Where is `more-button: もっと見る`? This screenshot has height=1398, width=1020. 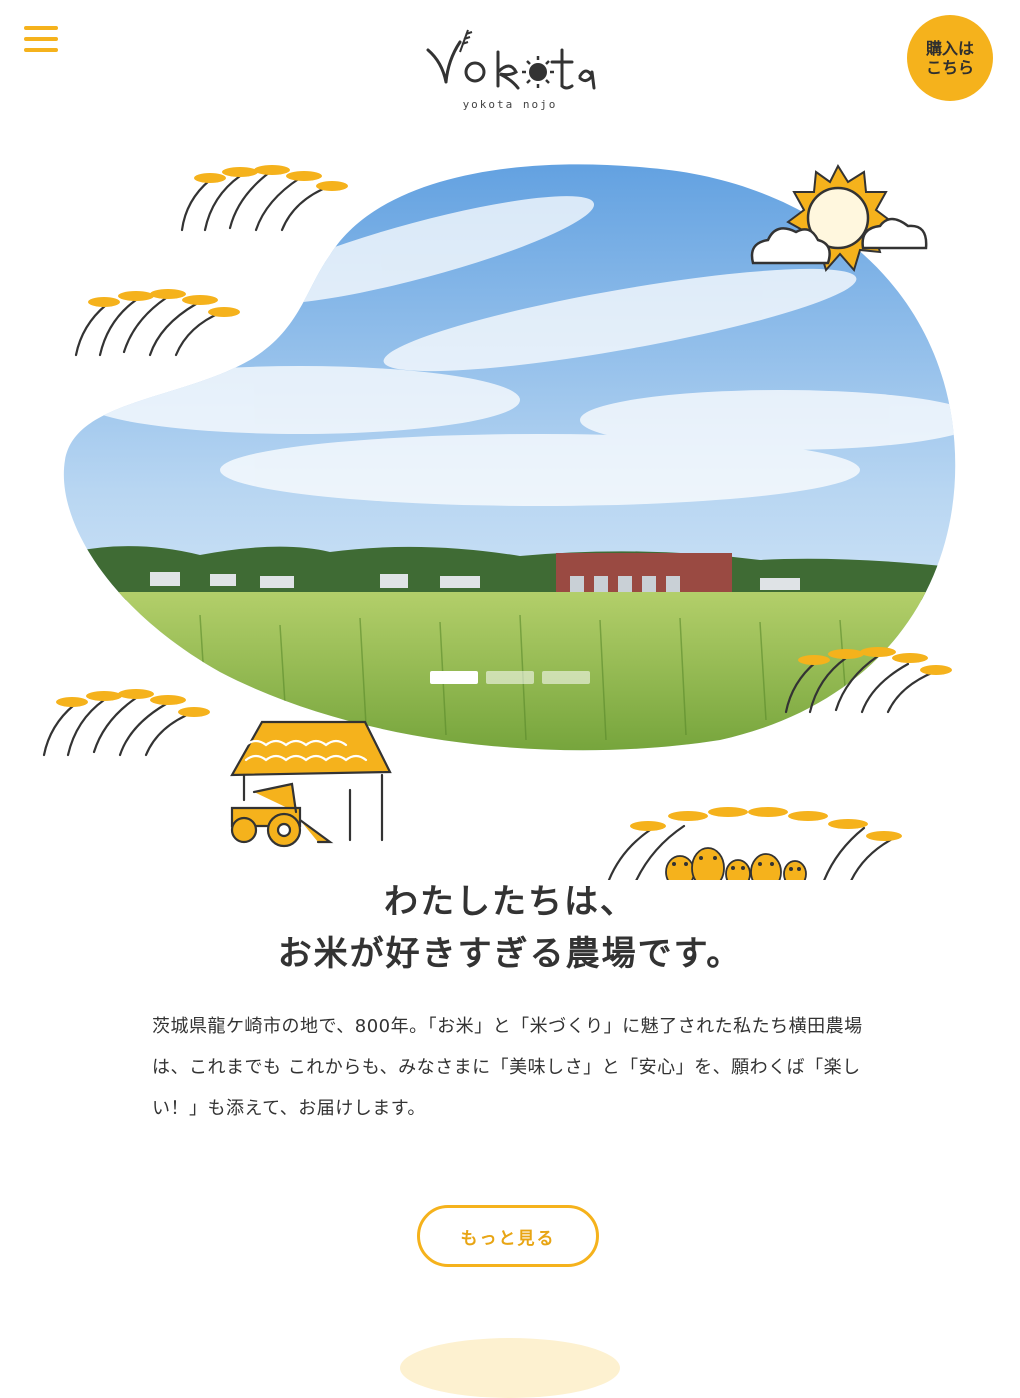
more-button: もっと見る is located at coordinates (508, 1236).